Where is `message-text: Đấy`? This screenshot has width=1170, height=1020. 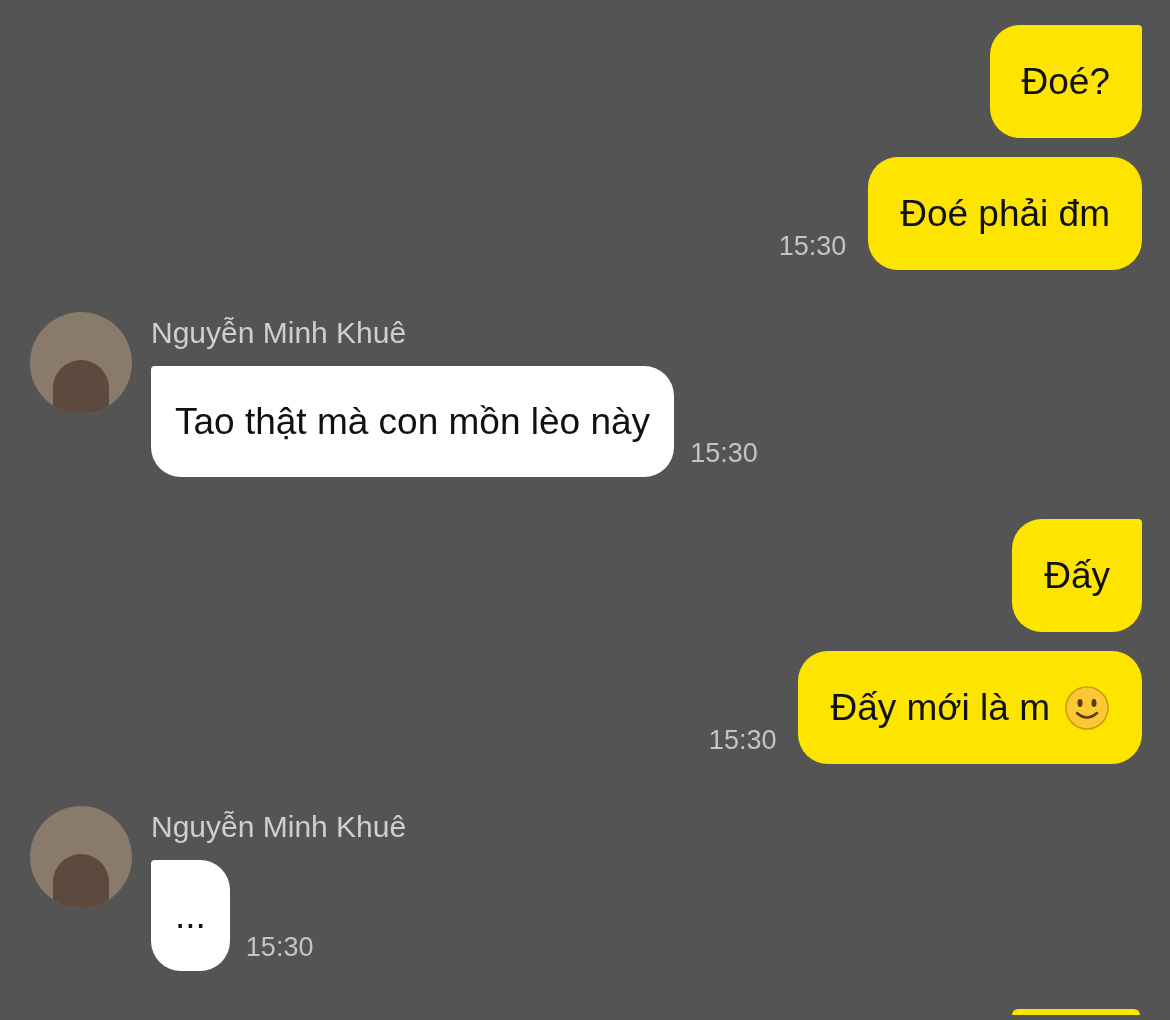 message-text: Đấy is located at coordinates (1077, 575).